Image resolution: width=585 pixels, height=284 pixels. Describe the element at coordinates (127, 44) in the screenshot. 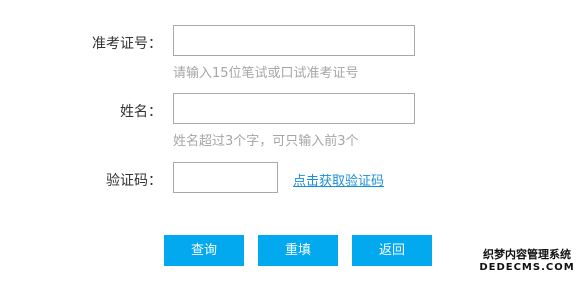

I see `exam-id-label: 准考证号：` at that location.